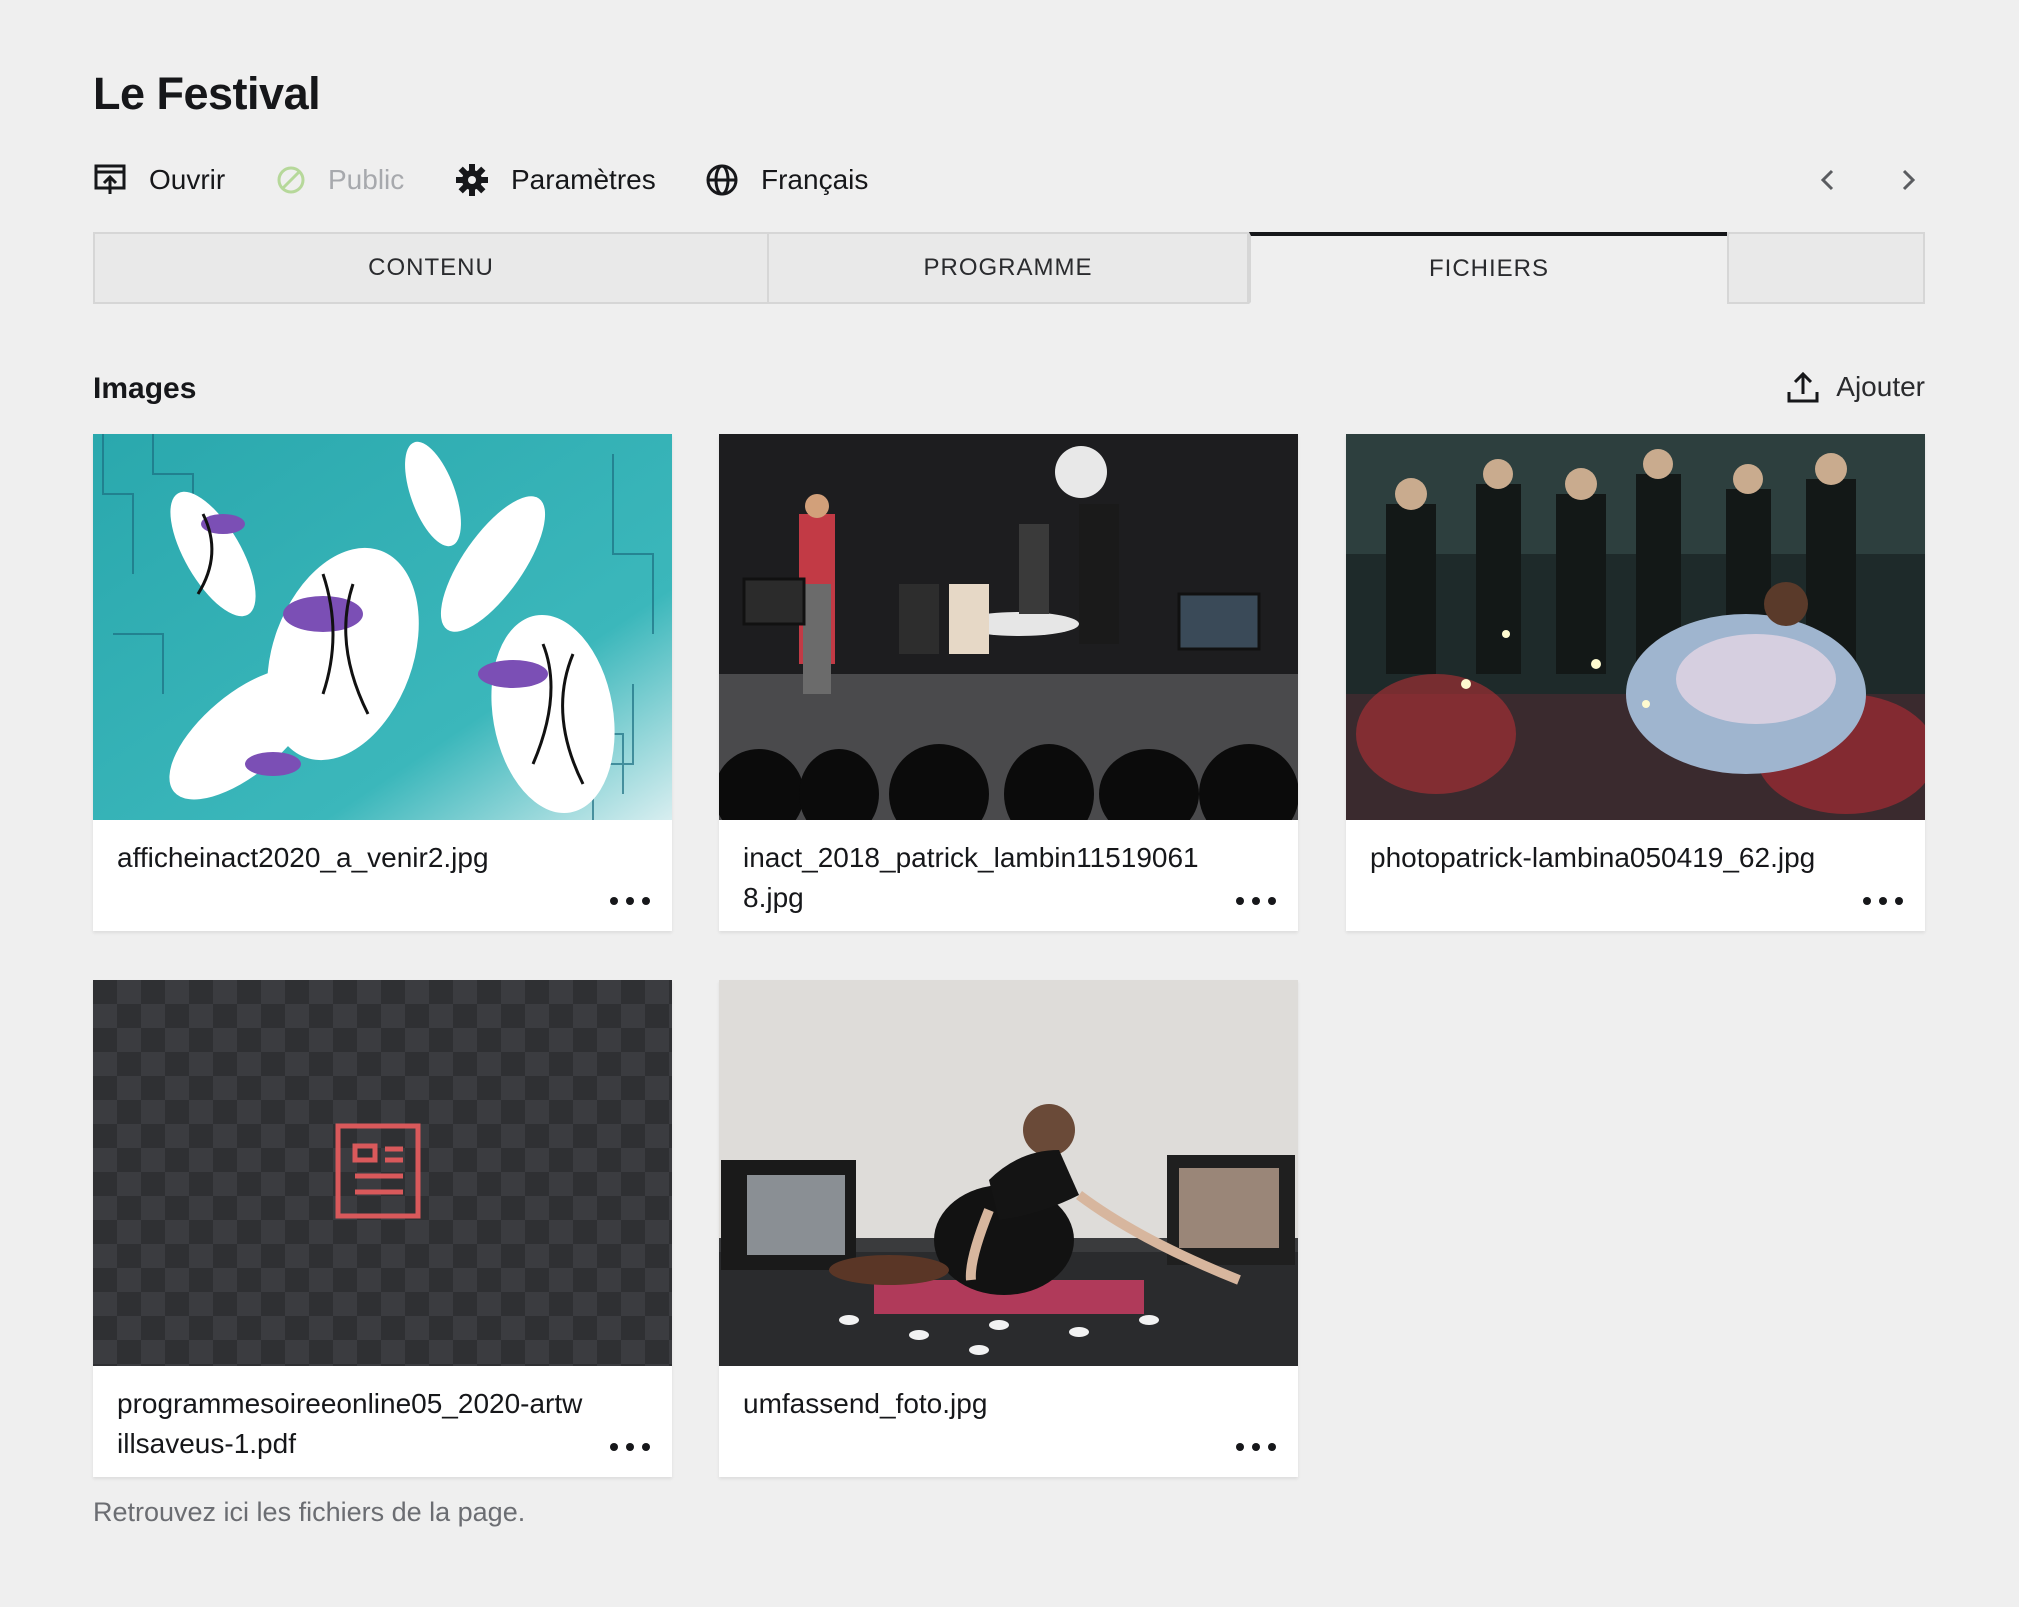 The image size is (2019, 1607). I want to click on chevron-right-icon, so click(1909, 180).